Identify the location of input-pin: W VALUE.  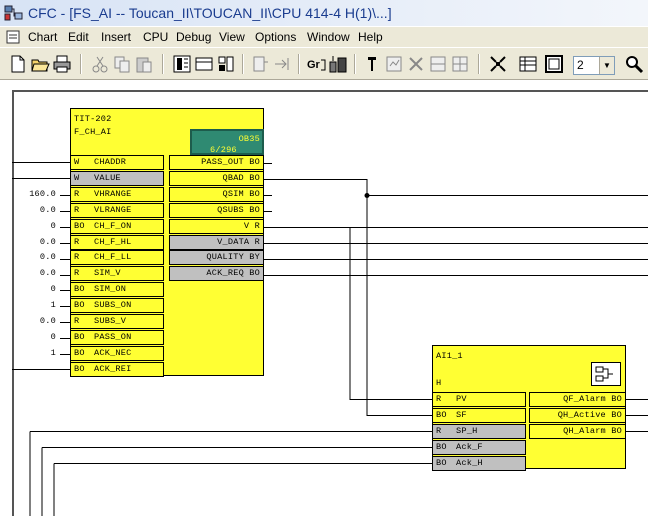
(117, 178).